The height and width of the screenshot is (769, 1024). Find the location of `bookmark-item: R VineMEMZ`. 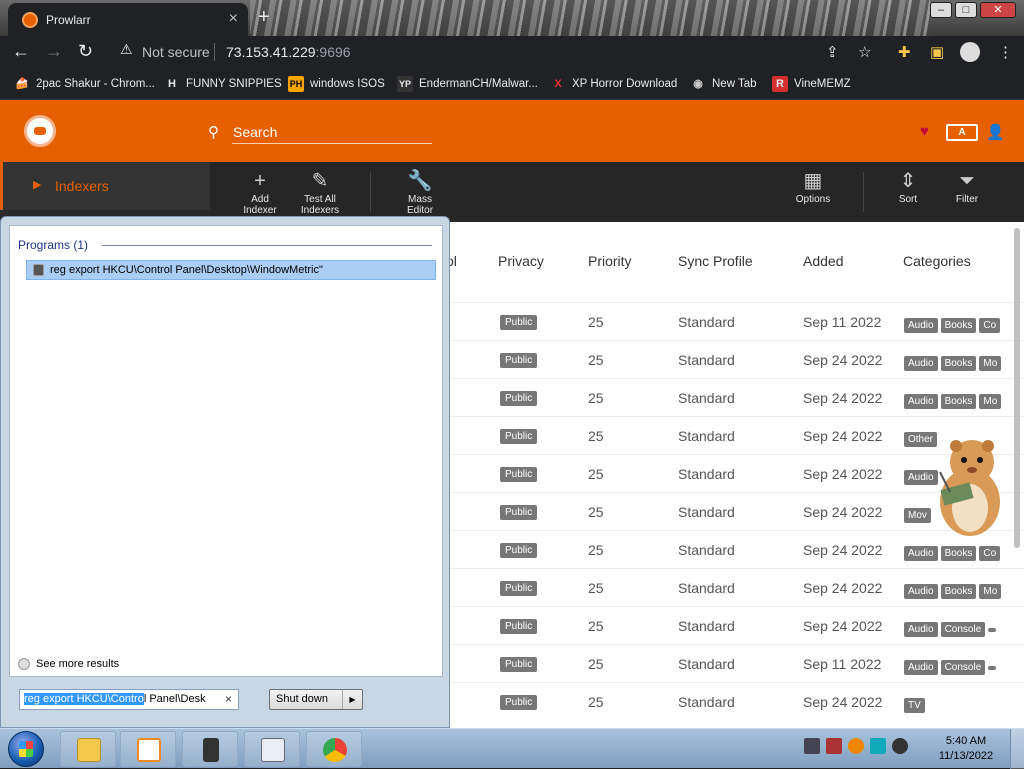

bookmark-item: R VineMEMZ is located at coordinates (811, 84).